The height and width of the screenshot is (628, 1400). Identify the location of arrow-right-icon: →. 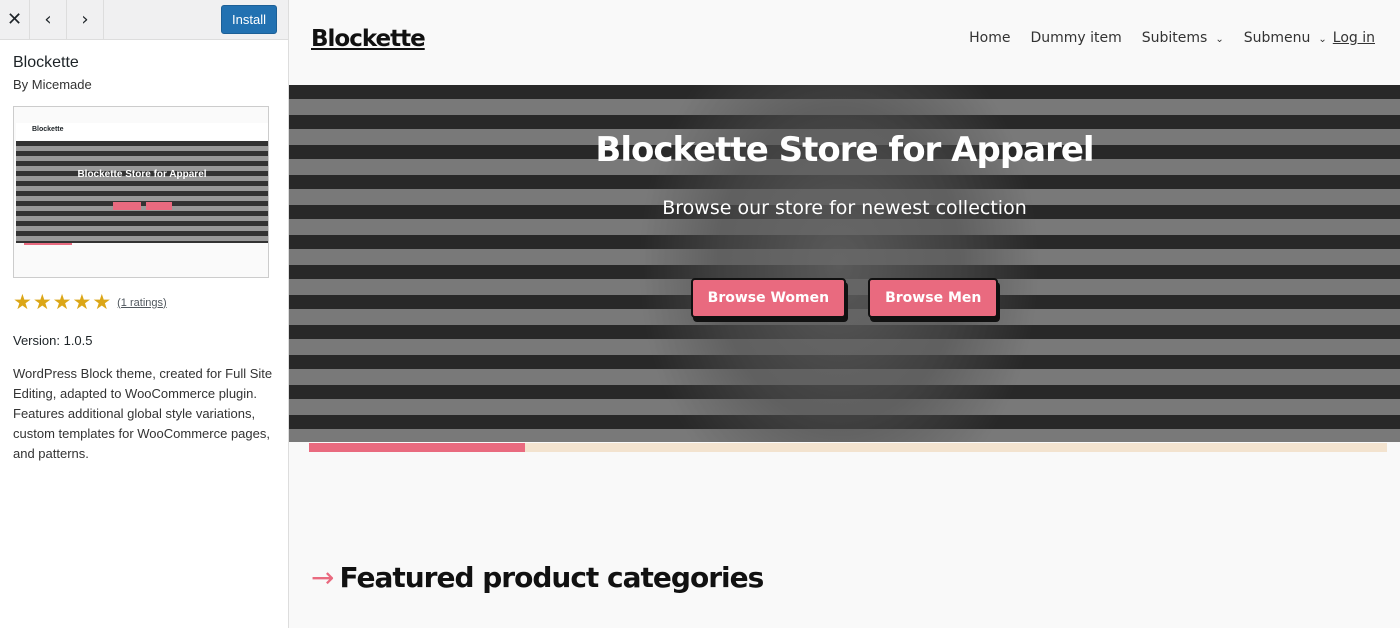
(322, 577).